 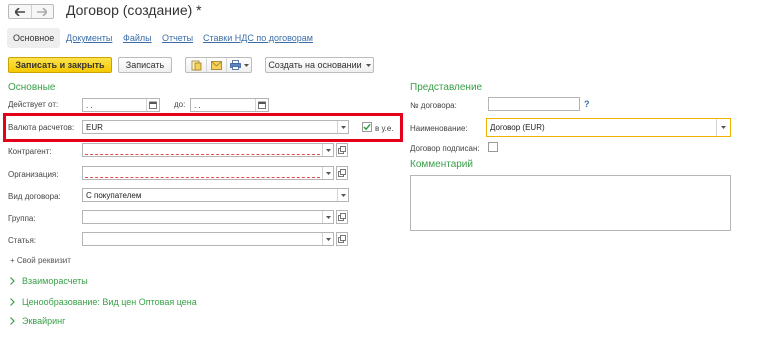 What do you see at coordinates (439, 128) in the screenshot?
I see `name-label: Наименование:` at bounding box center [439, 128].